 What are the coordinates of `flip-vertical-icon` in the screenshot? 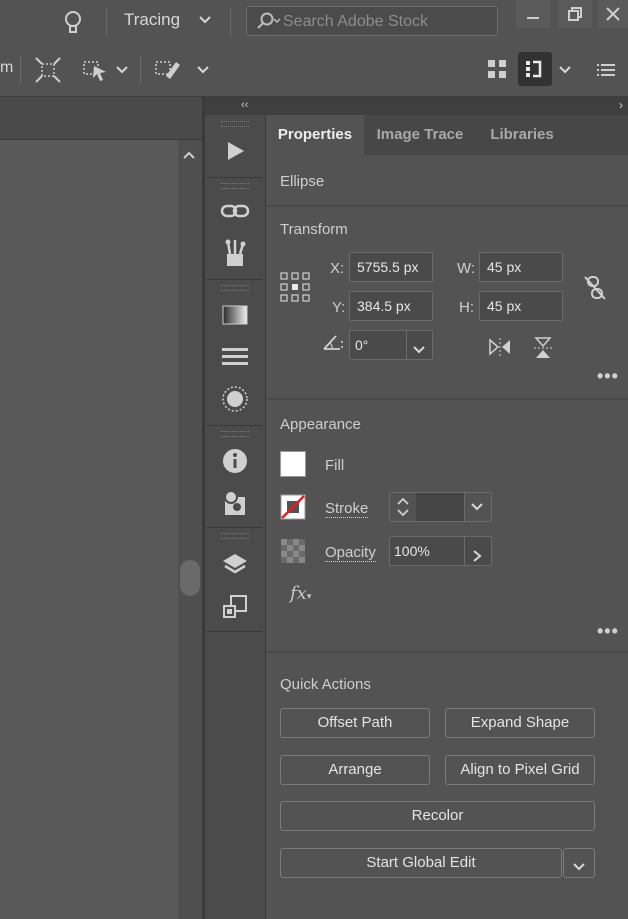 It's located at (543, 349).